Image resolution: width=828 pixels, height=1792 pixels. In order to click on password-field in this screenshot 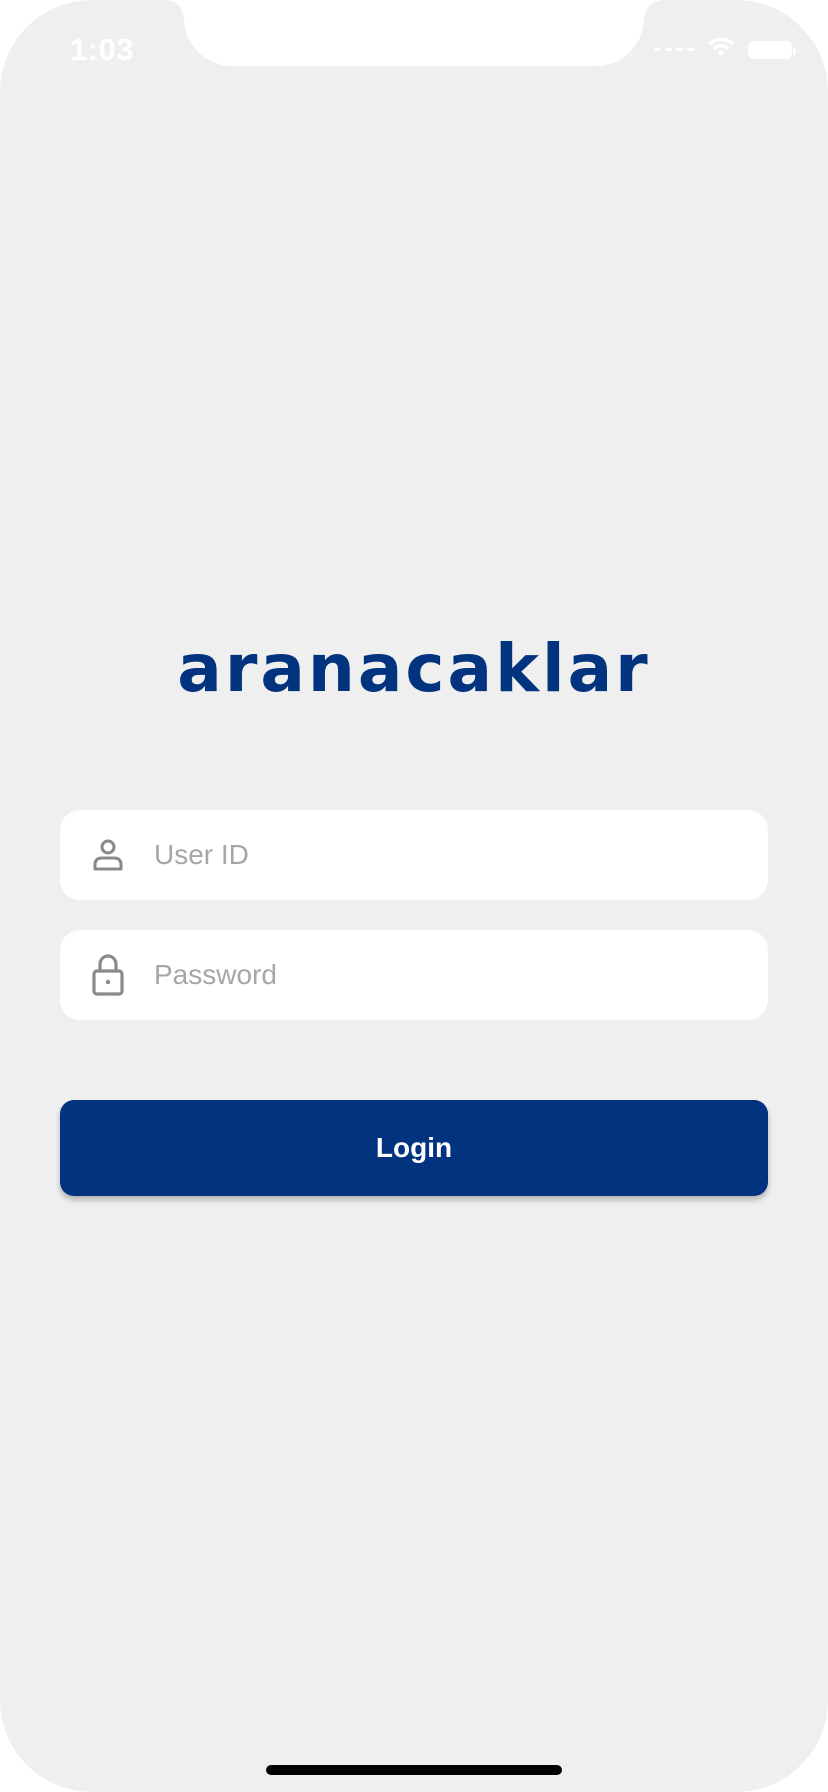, I will do `click(414, 975)`.